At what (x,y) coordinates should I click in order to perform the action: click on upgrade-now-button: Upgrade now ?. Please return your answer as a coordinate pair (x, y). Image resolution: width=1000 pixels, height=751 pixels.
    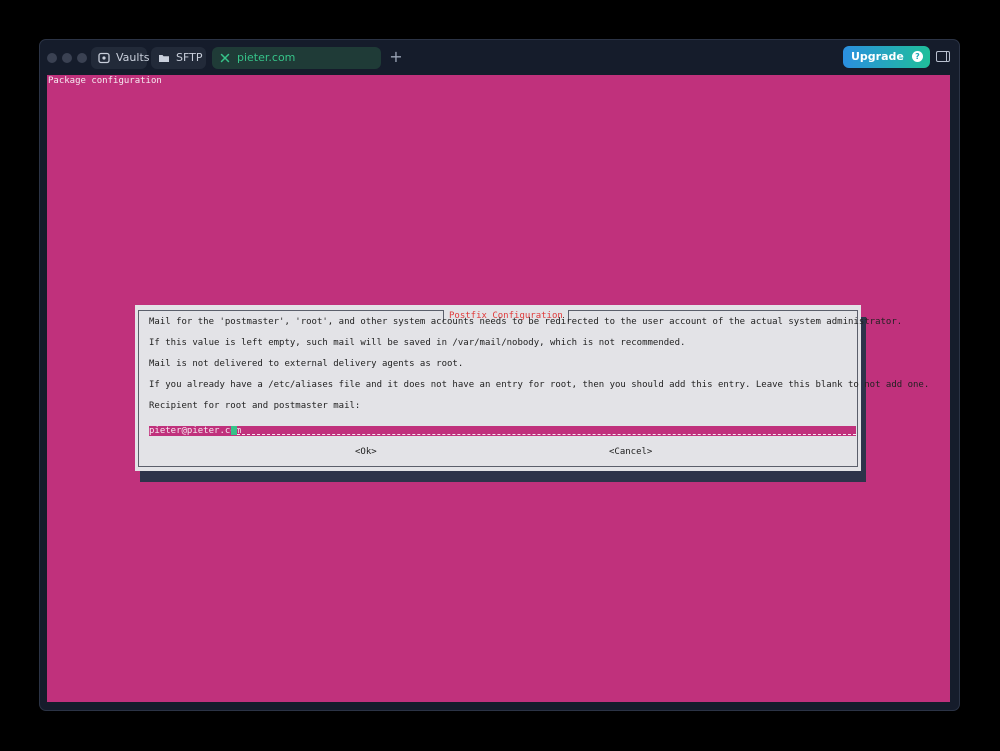
    Looking at the image, I should click on (886, 65).